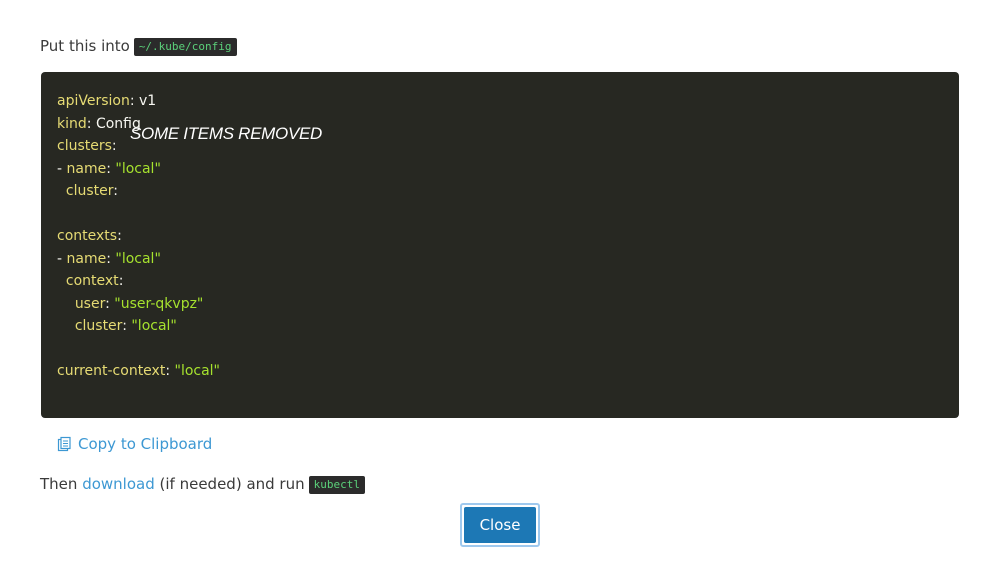 The width and height of the screenshot is (1000, 571). Describe the element at coordinates (500, 101) in the screenshot. I see `code-line: apiVersion: v1` at that location.